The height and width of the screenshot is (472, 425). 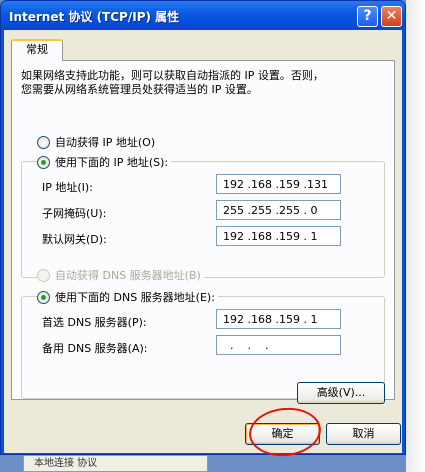 What do you see at coordinates (43, 275) in the screenshot?
I see `radio-button-disabled` at bounding box center [43, 275].